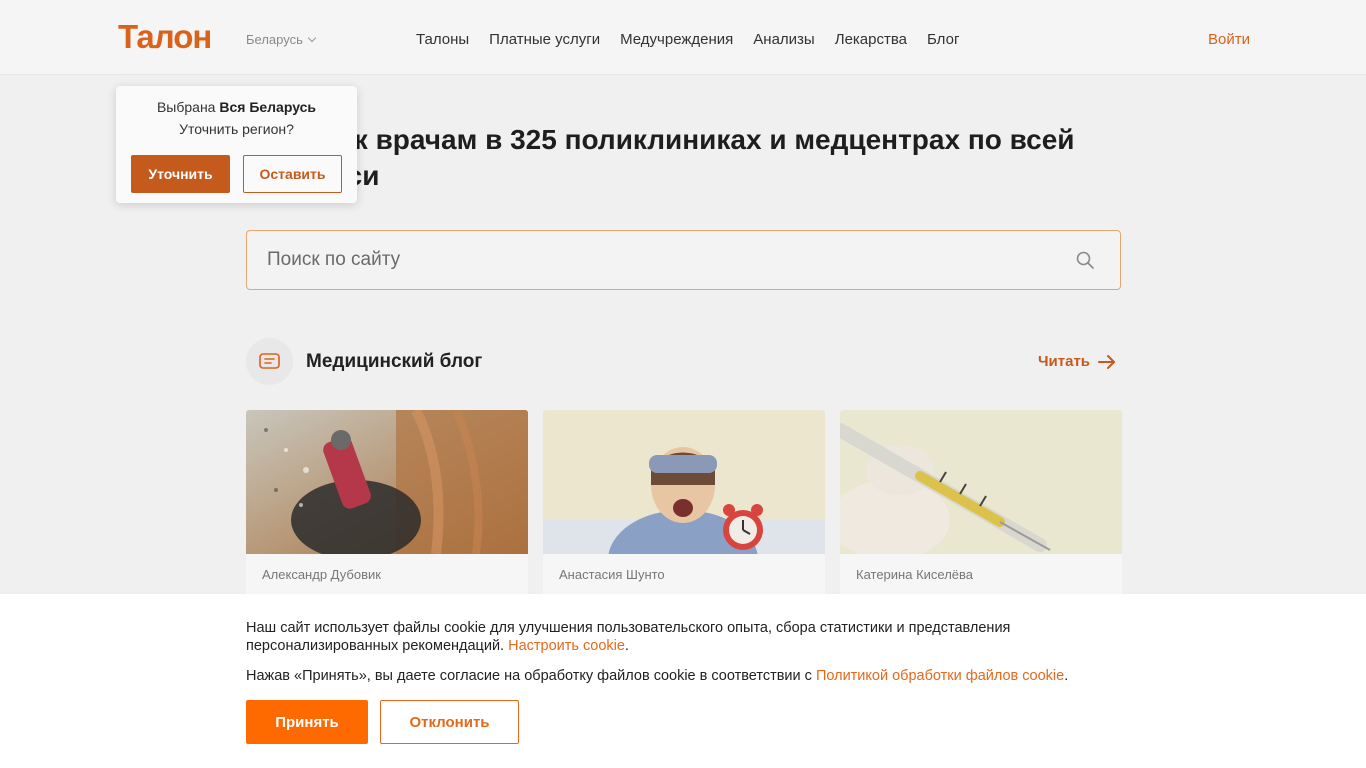  I want to click on nav-item-analyses: Анализы, so click(783, 39).